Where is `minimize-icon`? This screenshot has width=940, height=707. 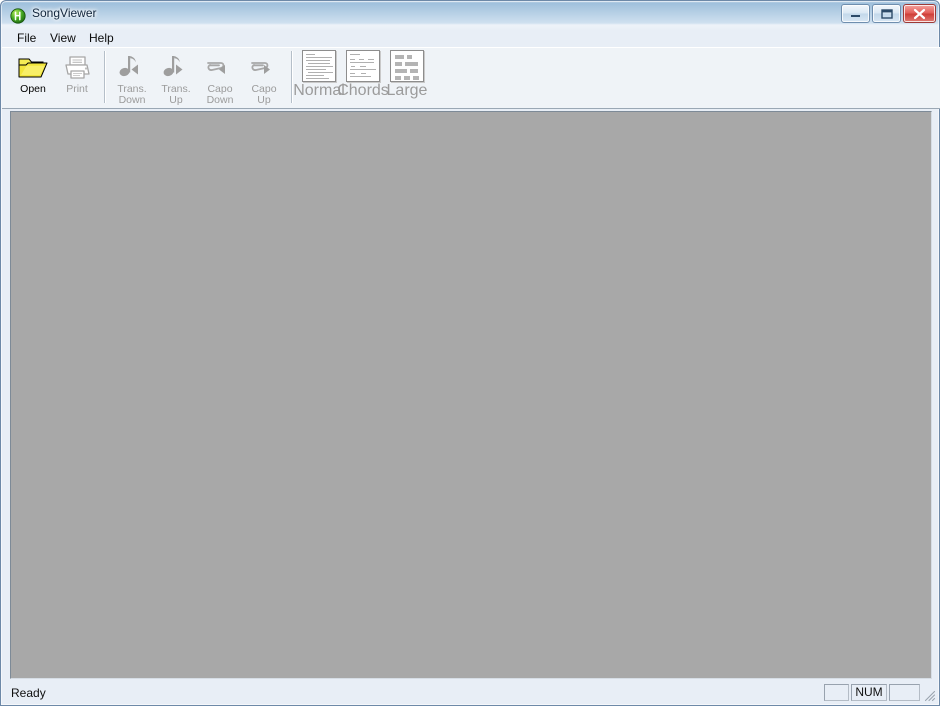
minimize-icon is located at coordinates (855, 16).